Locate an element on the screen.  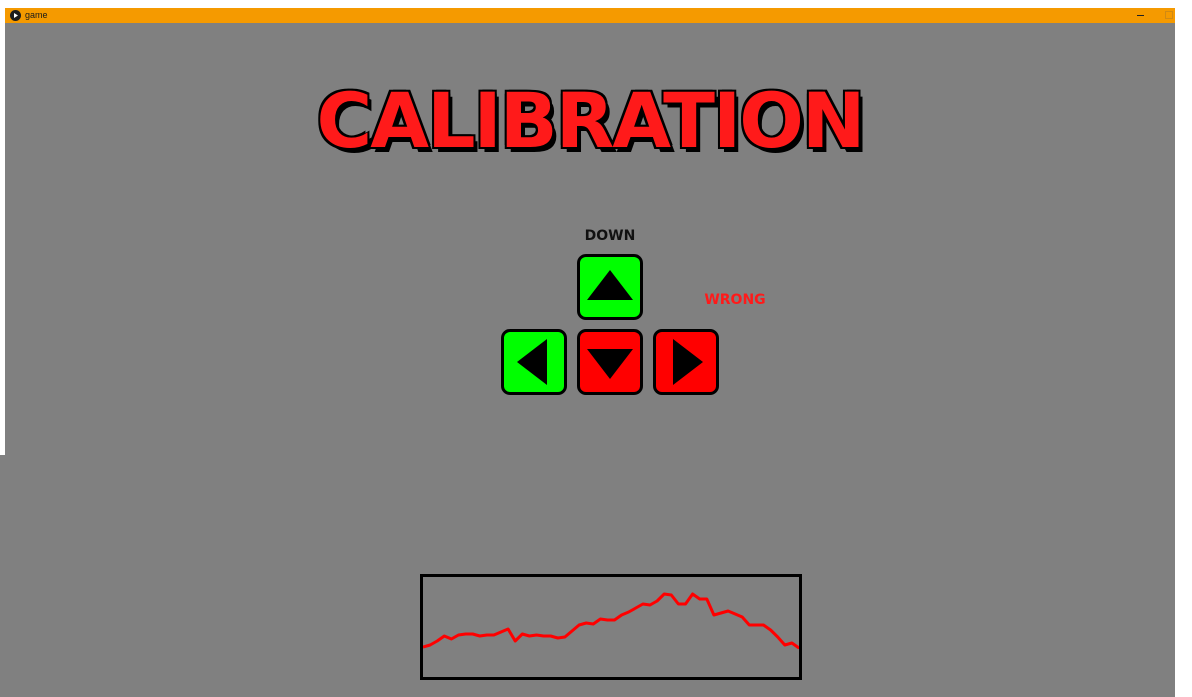
minimize-icon is located at coordinates (1140, 15).